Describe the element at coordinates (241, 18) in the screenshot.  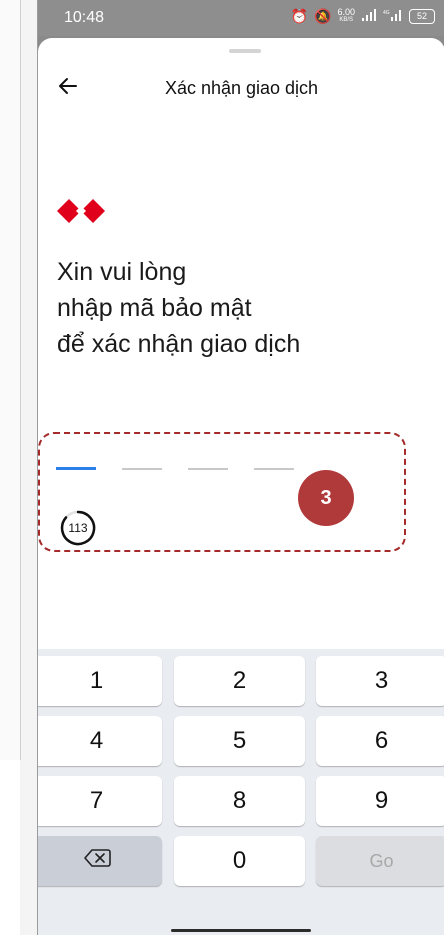
I see `status-bar: 10:48 ⏰ 🔕 6.00 KB/S 4G 52` at that location.